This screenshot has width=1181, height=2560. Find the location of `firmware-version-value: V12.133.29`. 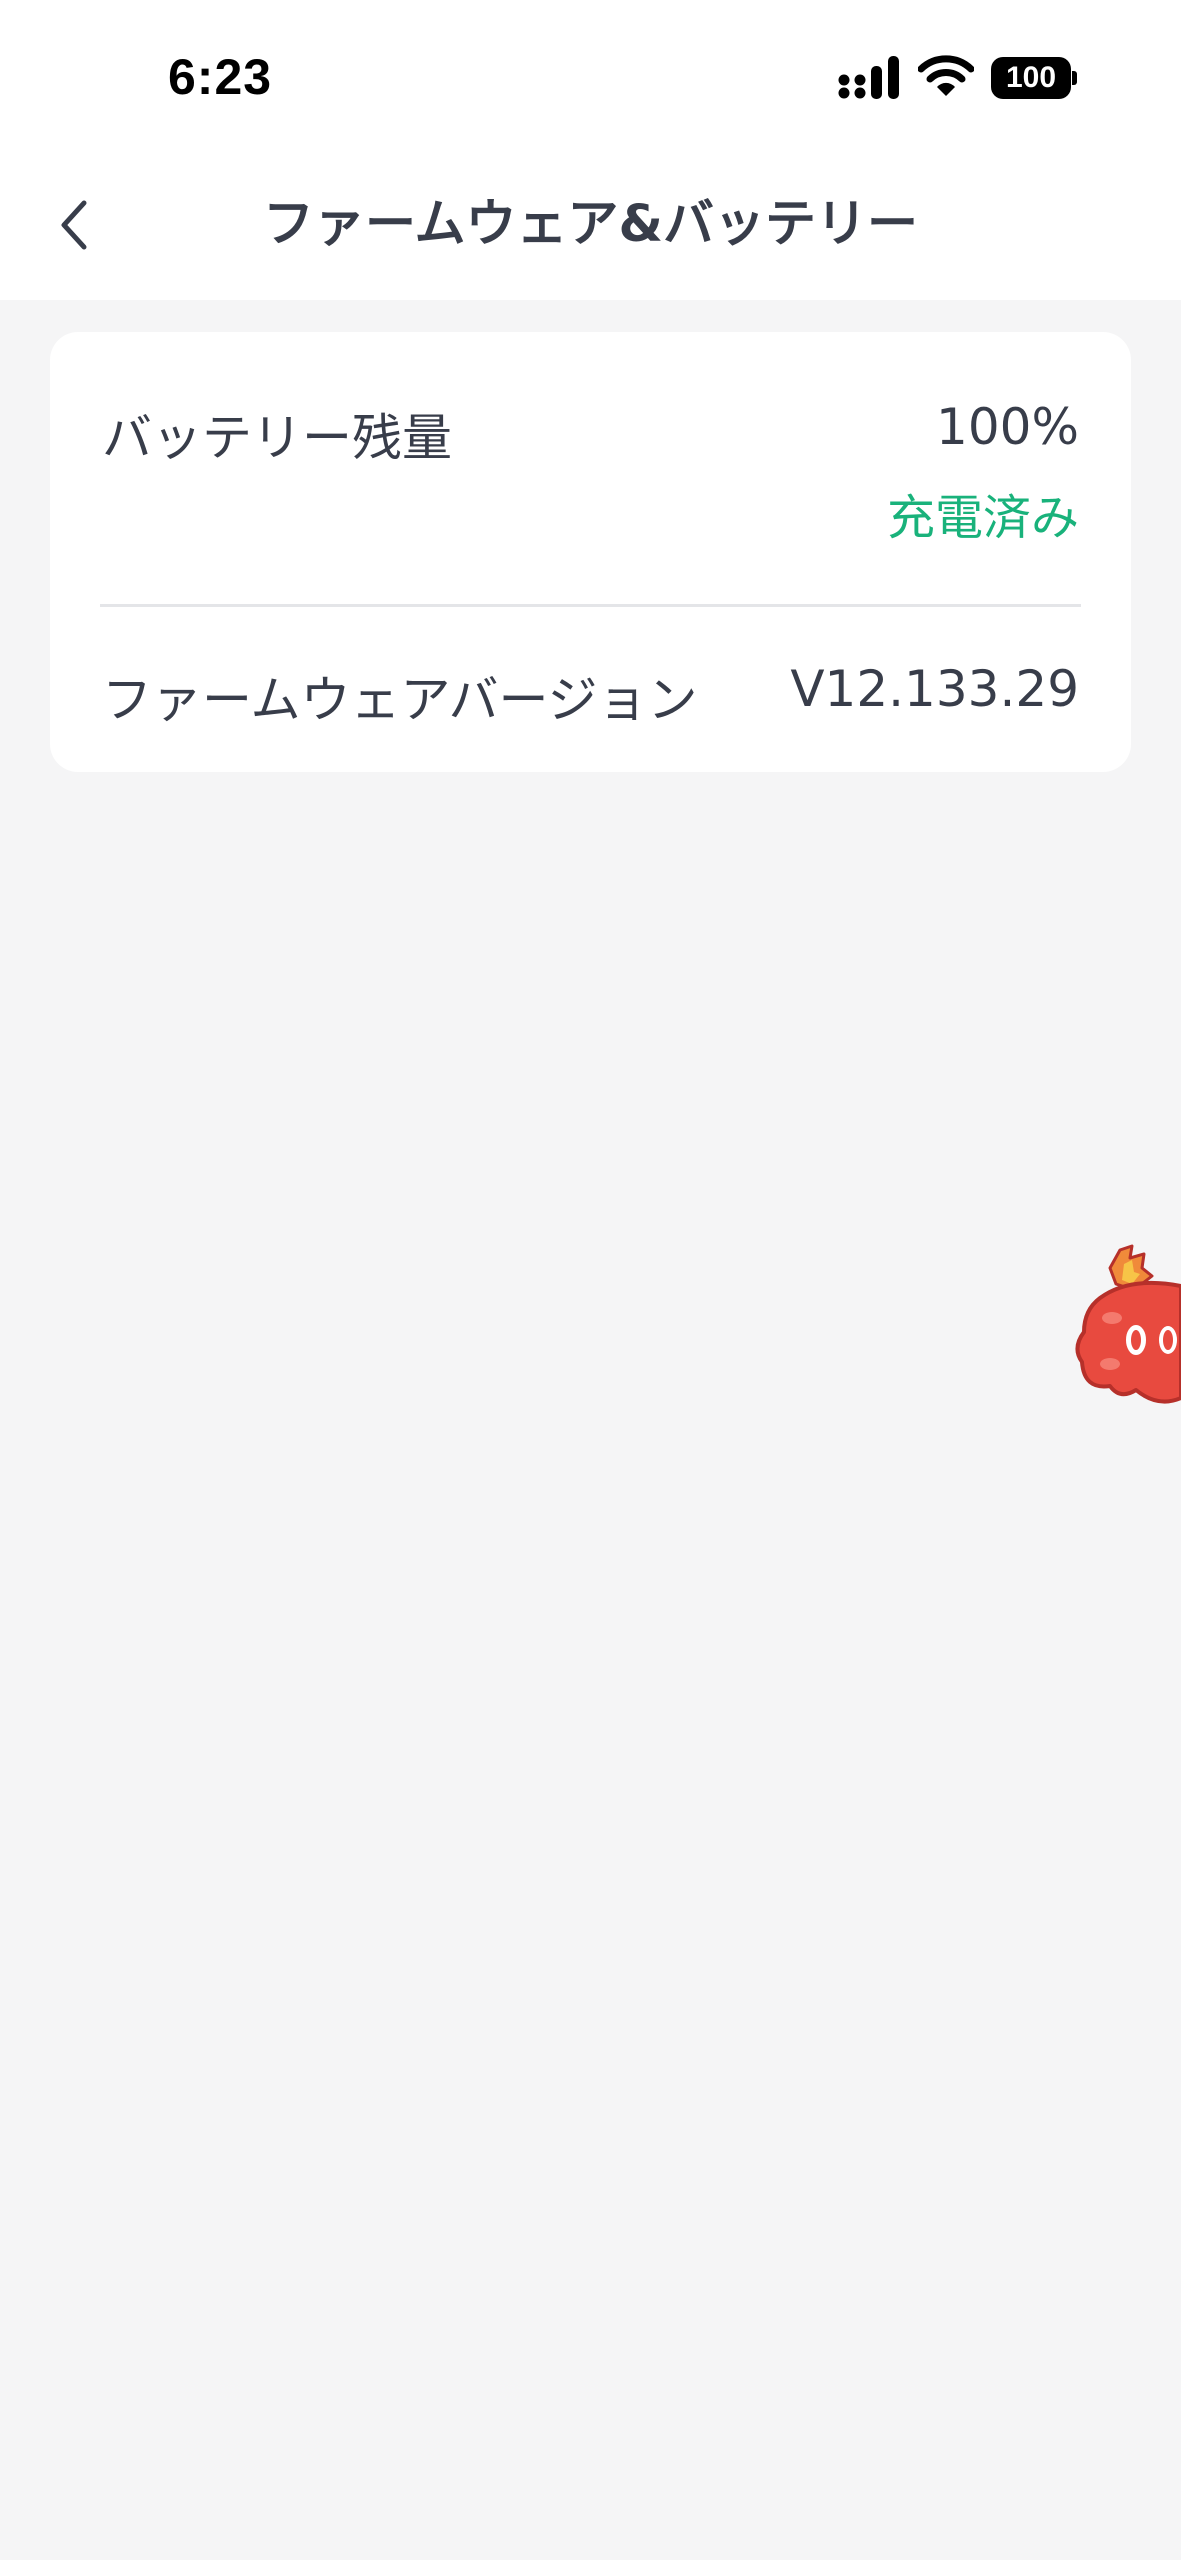

firmware-version-value: V12.133.29 is located at coordinates (934, 689).